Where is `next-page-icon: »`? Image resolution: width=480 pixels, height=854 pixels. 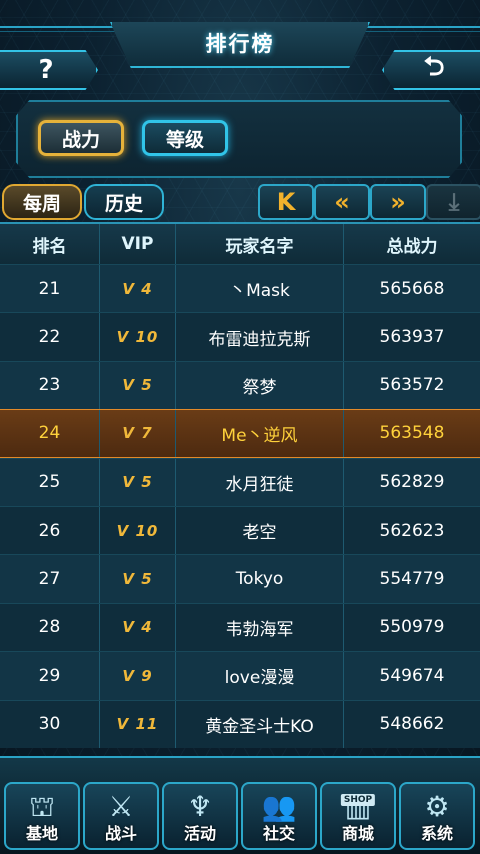 next-page-icon: » is located at coordinates (398, 202).